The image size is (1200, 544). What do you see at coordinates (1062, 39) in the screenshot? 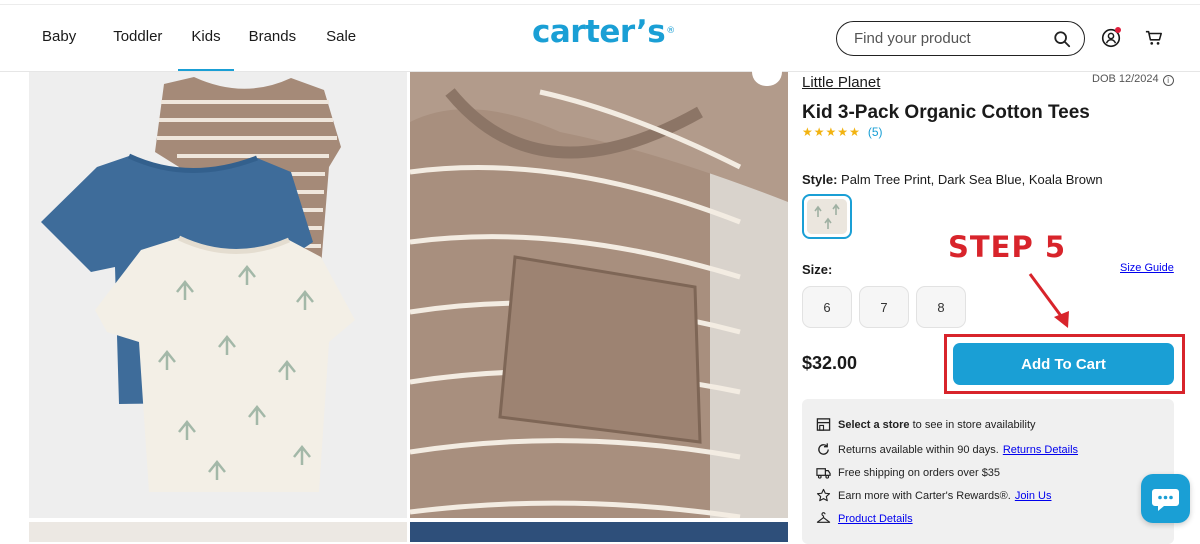
I see `search-icon` at bounding box center [1062, 39].